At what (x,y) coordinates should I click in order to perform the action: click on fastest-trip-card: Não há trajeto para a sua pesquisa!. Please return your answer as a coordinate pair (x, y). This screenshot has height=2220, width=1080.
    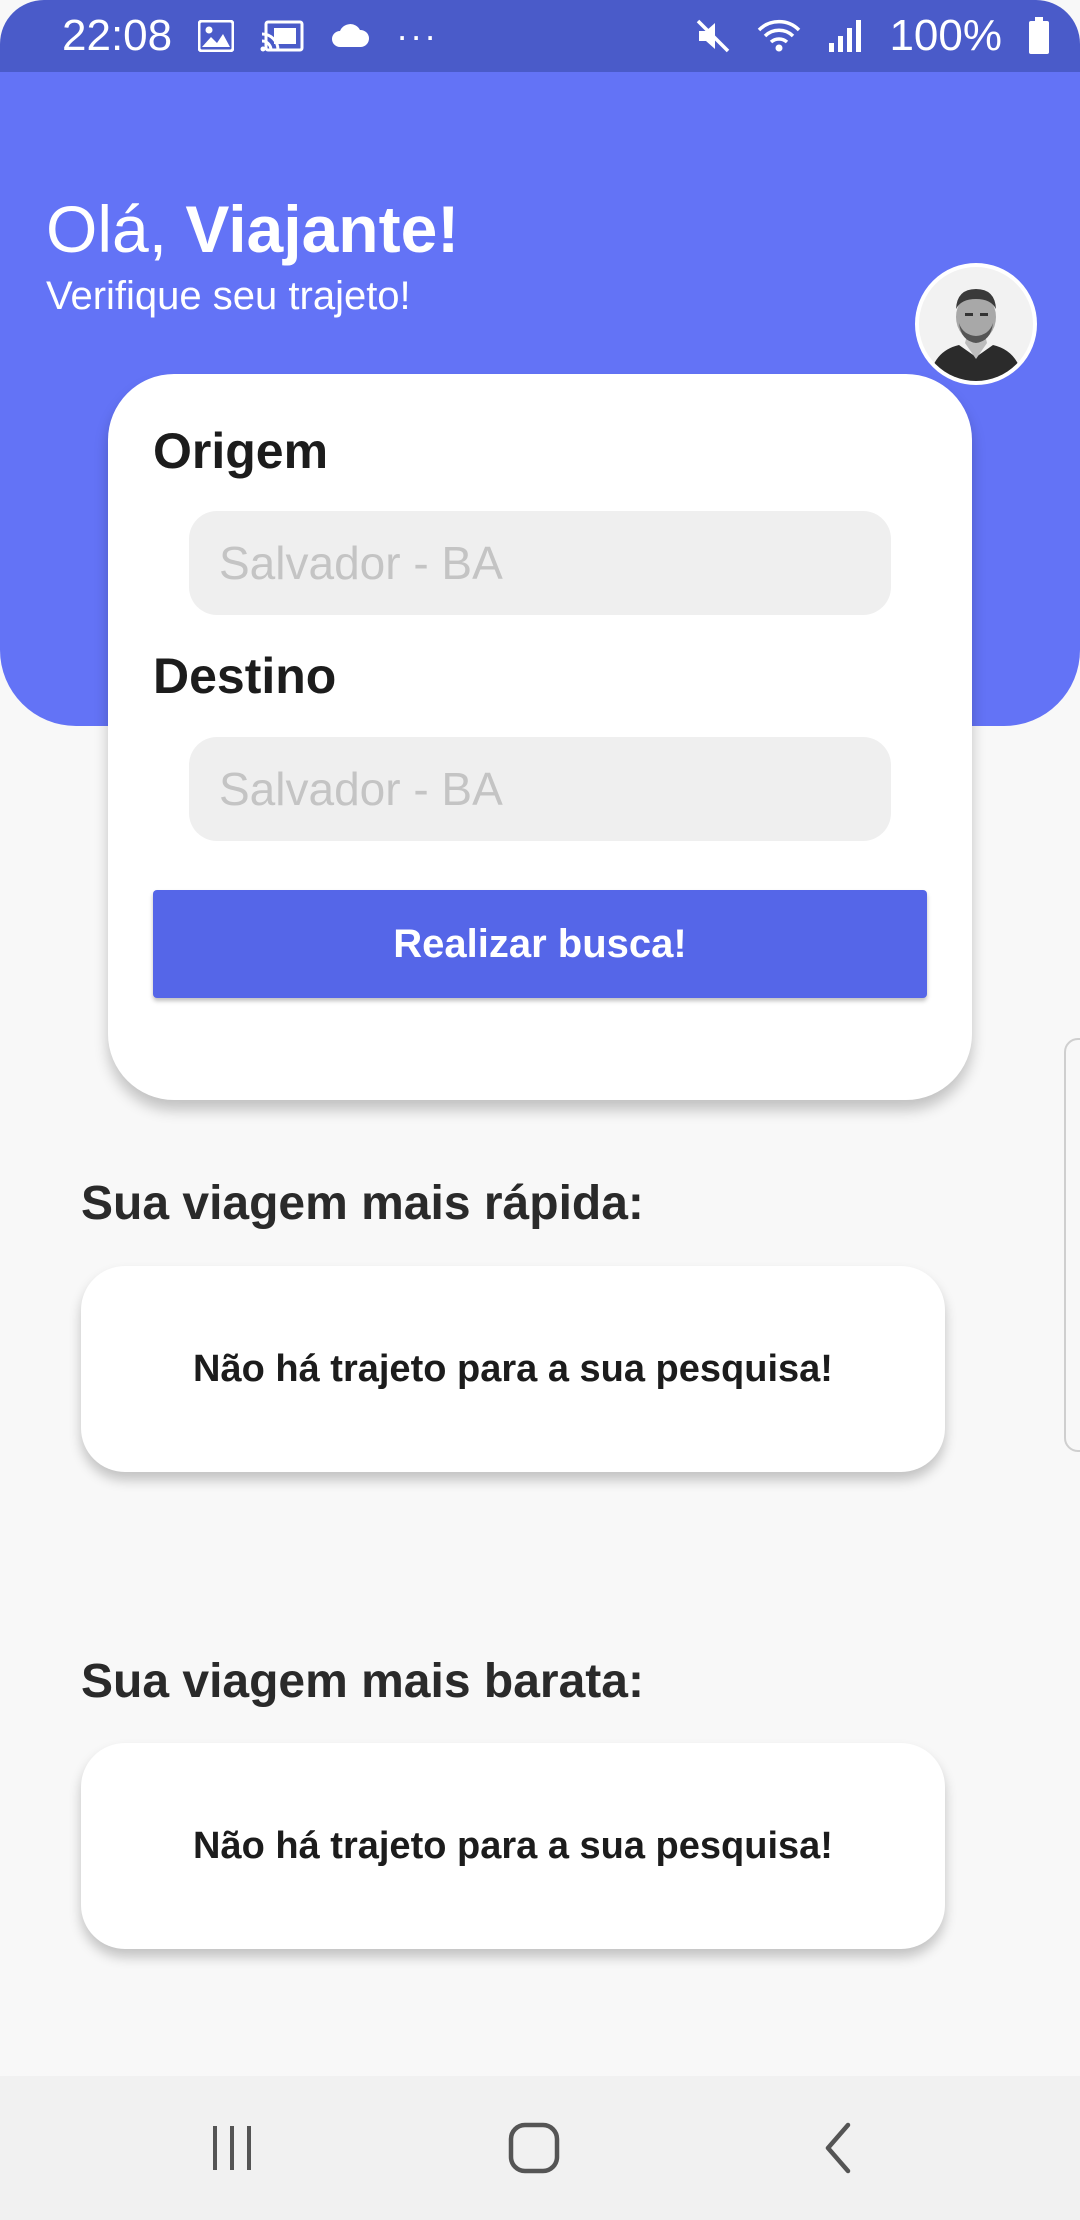
    Looking at the image, I should click on (513, 1369).